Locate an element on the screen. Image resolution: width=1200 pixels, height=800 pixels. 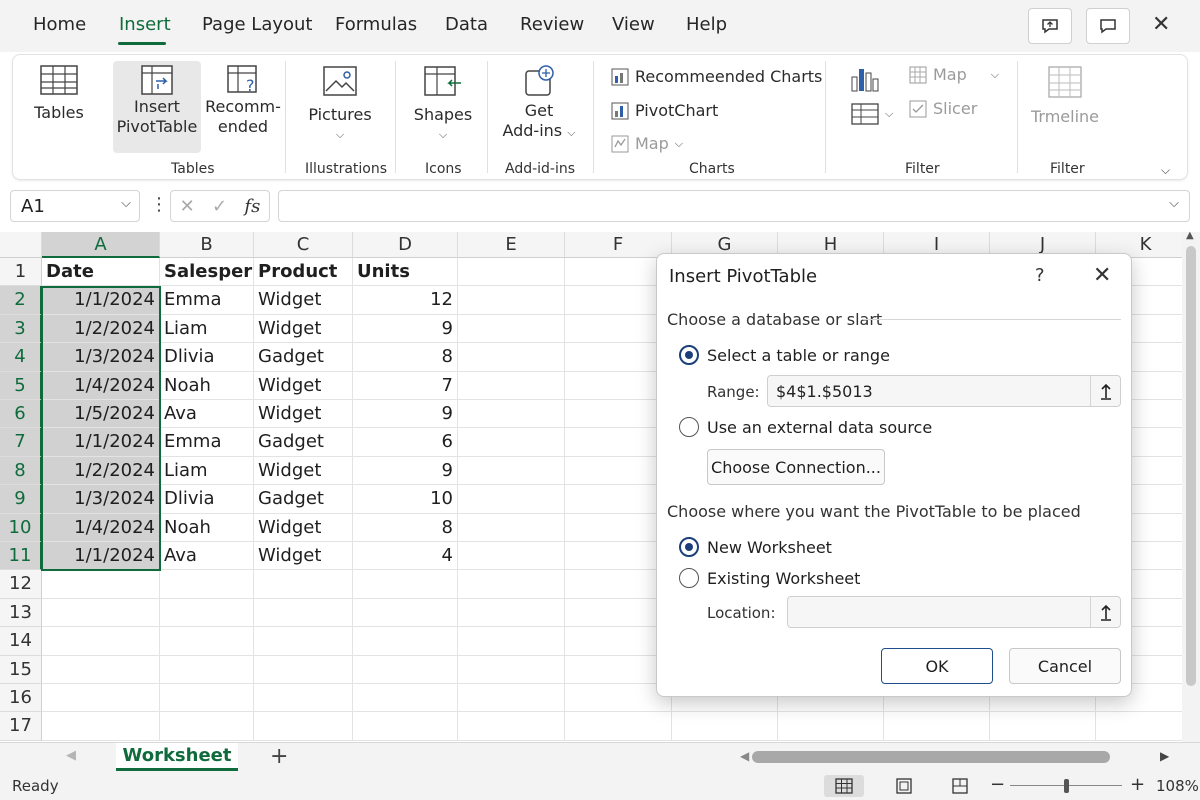
cell-d4: 8 is located at coordinates (405, 357).